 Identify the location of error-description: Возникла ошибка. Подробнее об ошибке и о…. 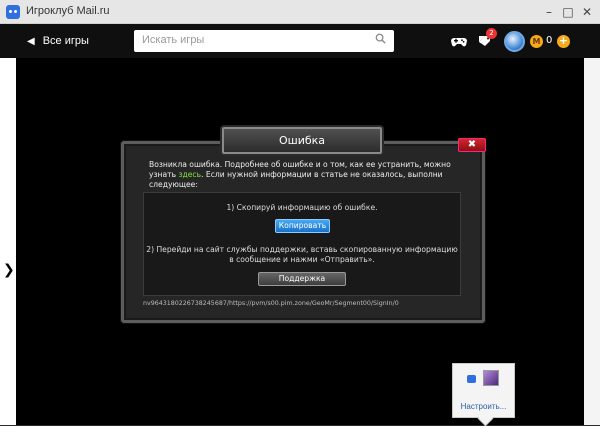
(304, 175).